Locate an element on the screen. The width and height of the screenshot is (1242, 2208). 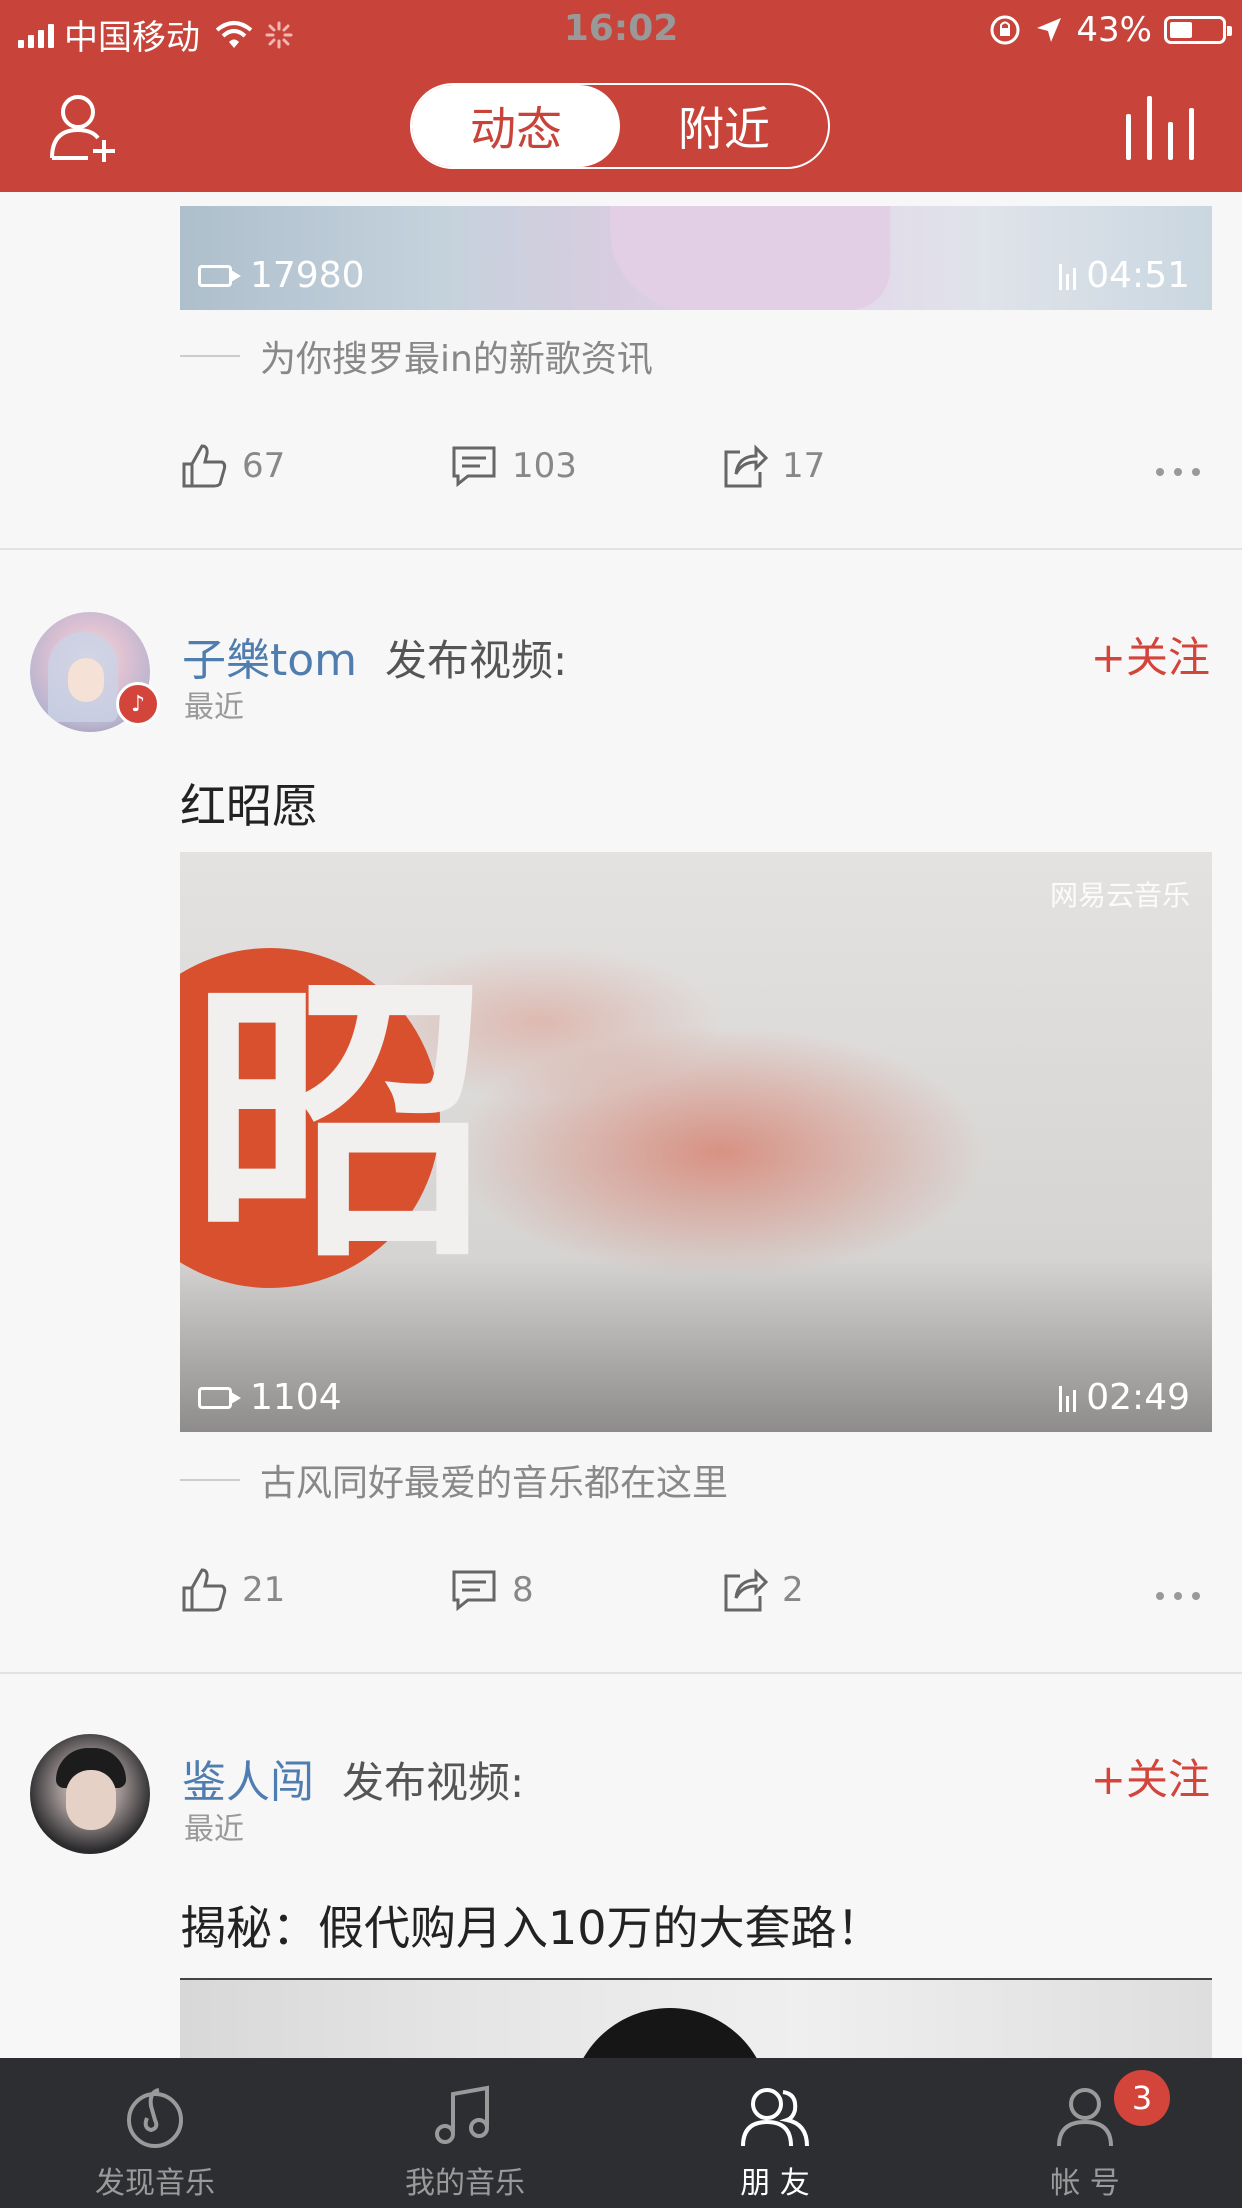
tab-discover-music: 发现音乐 is located at coordinates (155, 2133).